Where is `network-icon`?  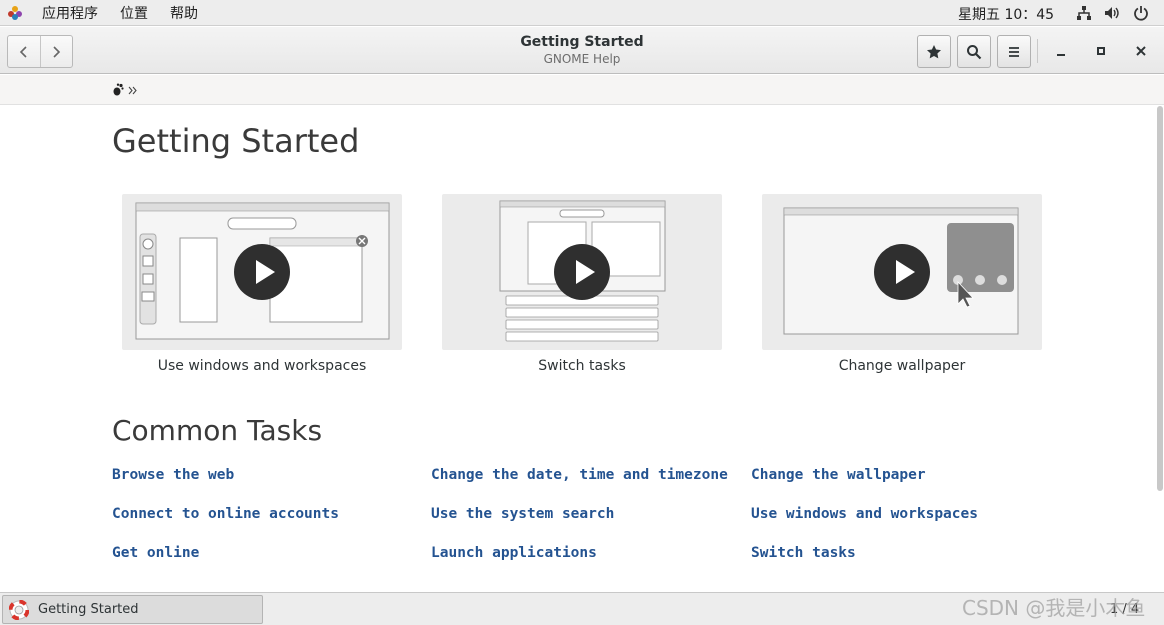 network-icon is located at coordinates (1084, 13).